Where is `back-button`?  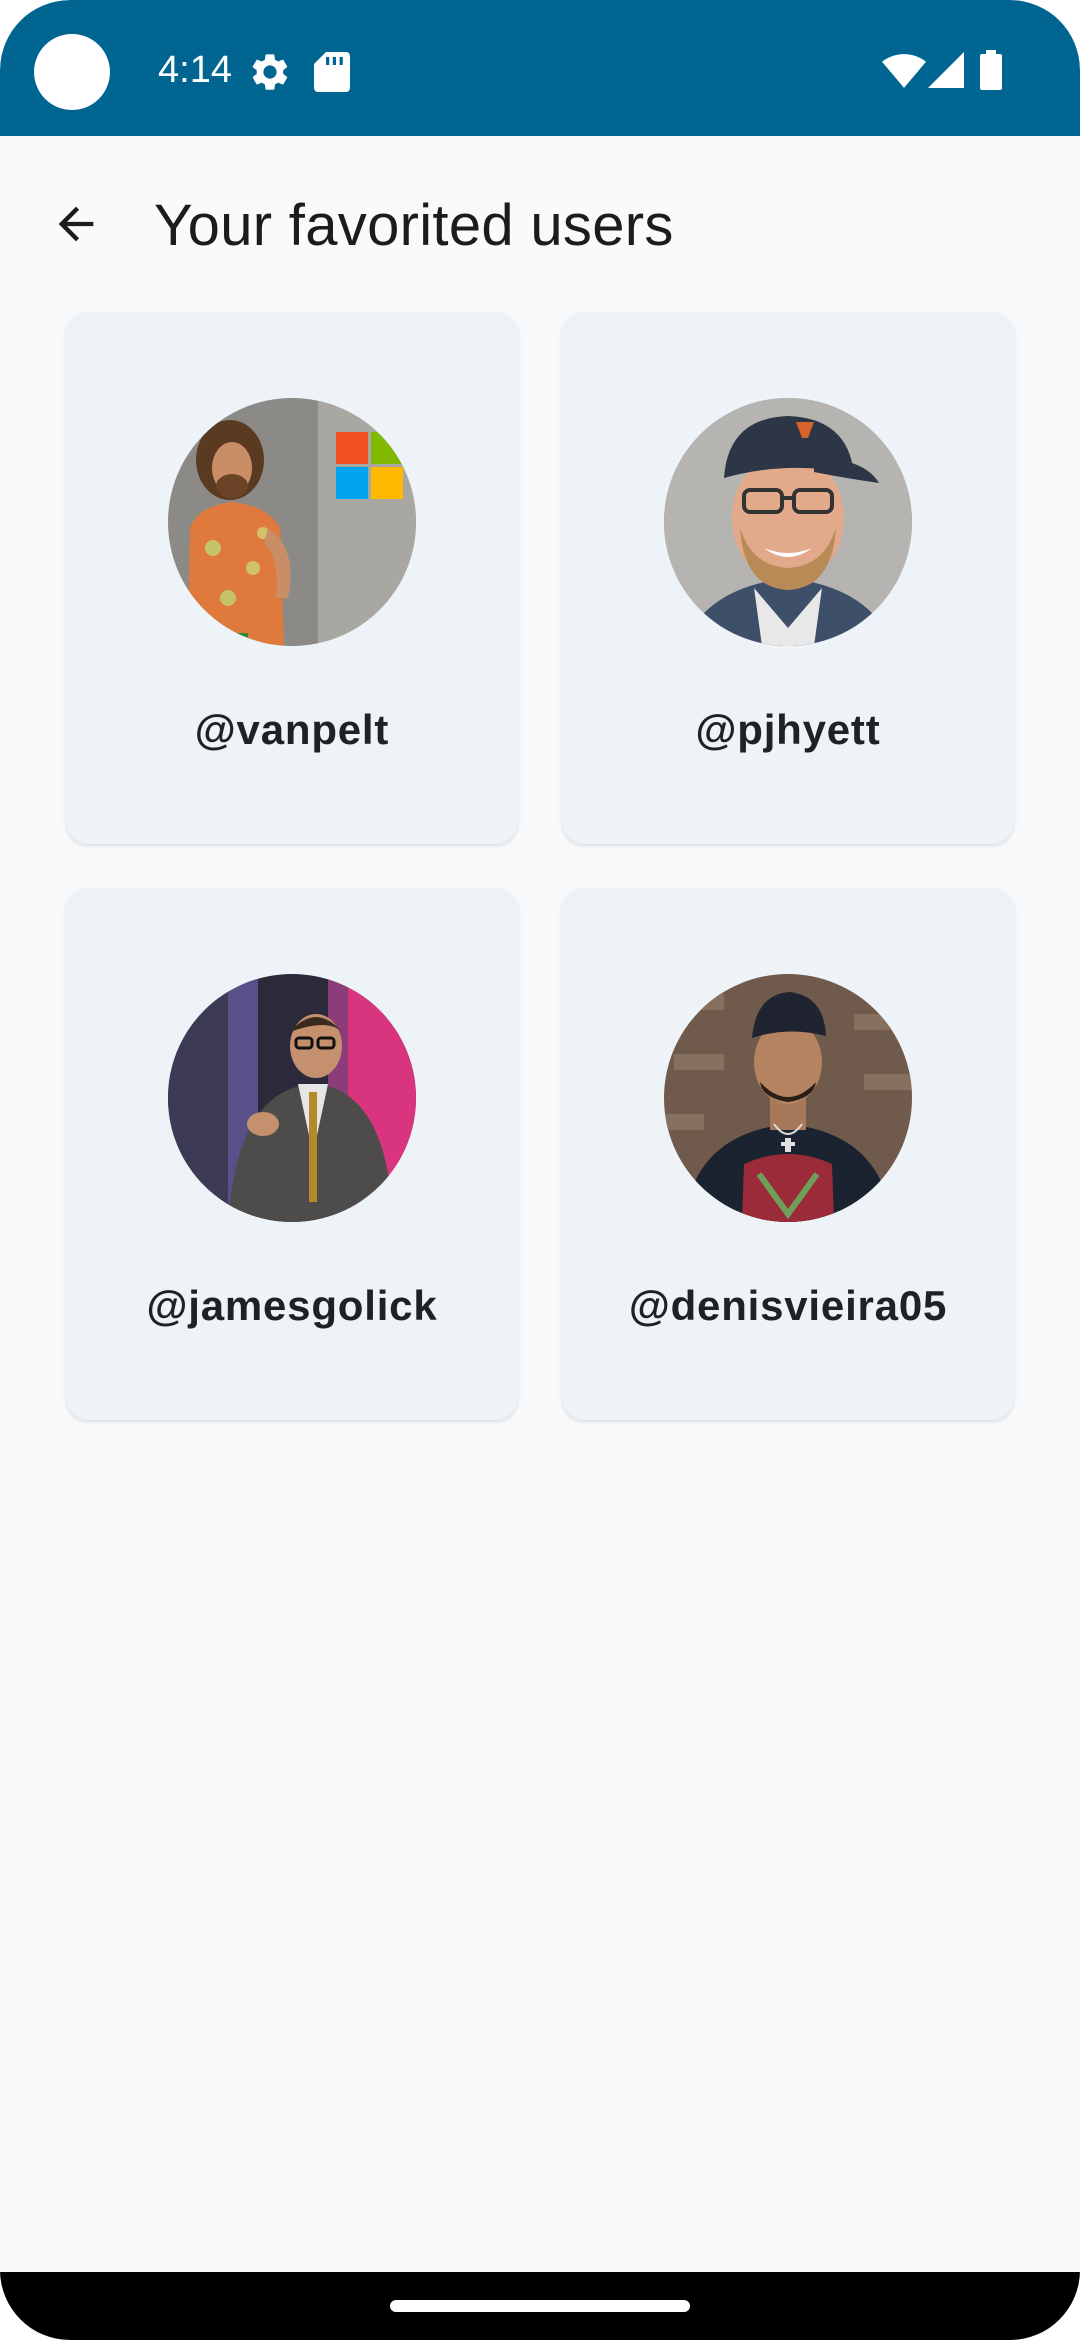 back-button is located at coordinates (76, 224).